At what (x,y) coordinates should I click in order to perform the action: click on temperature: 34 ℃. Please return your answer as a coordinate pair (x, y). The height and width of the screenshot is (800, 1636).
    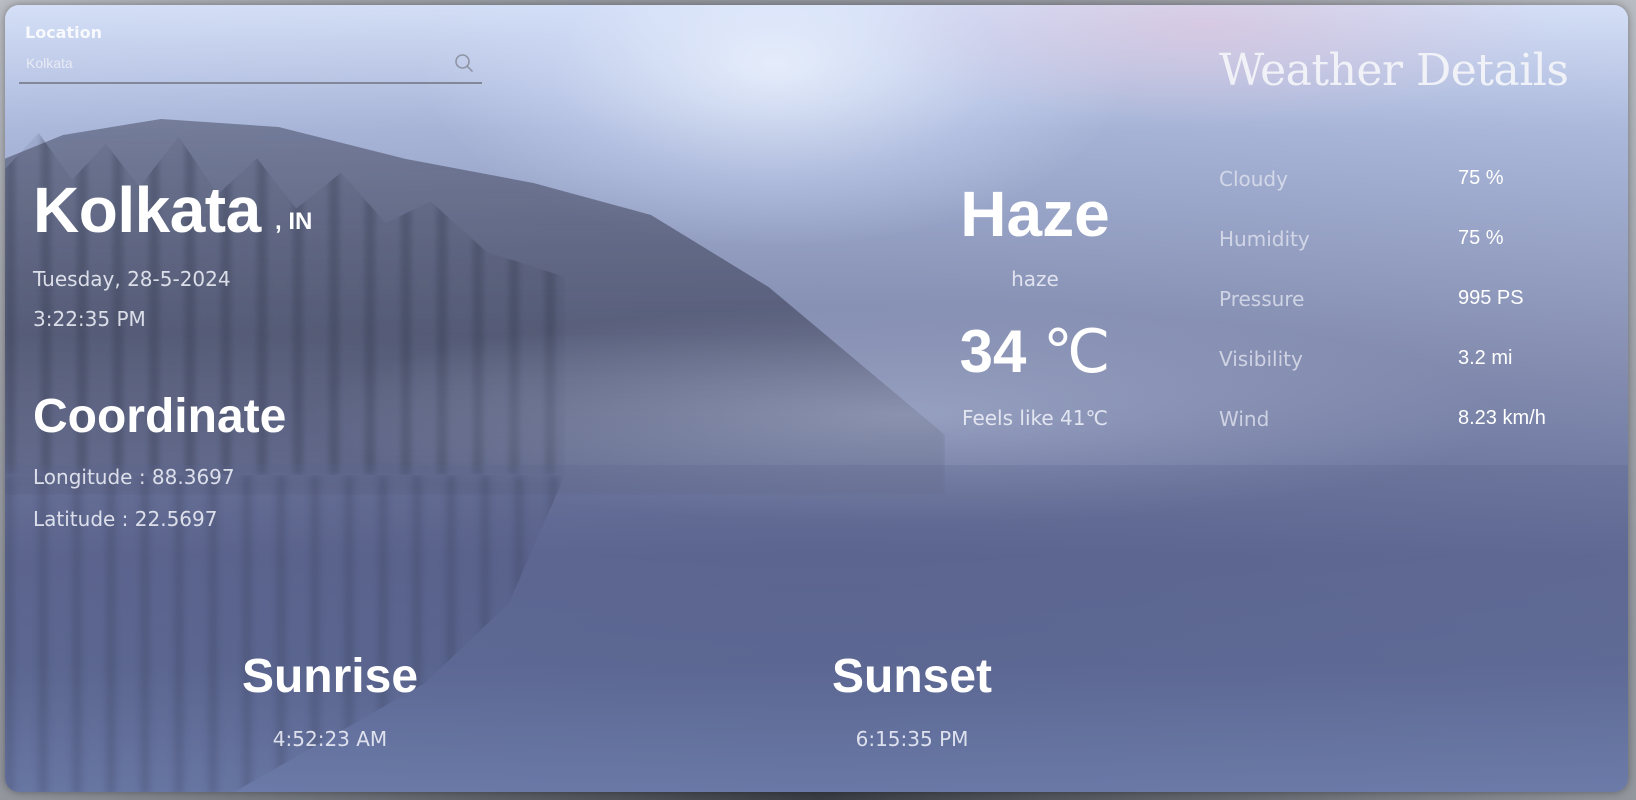
    Looking at the image, I should click on (1035, 352).